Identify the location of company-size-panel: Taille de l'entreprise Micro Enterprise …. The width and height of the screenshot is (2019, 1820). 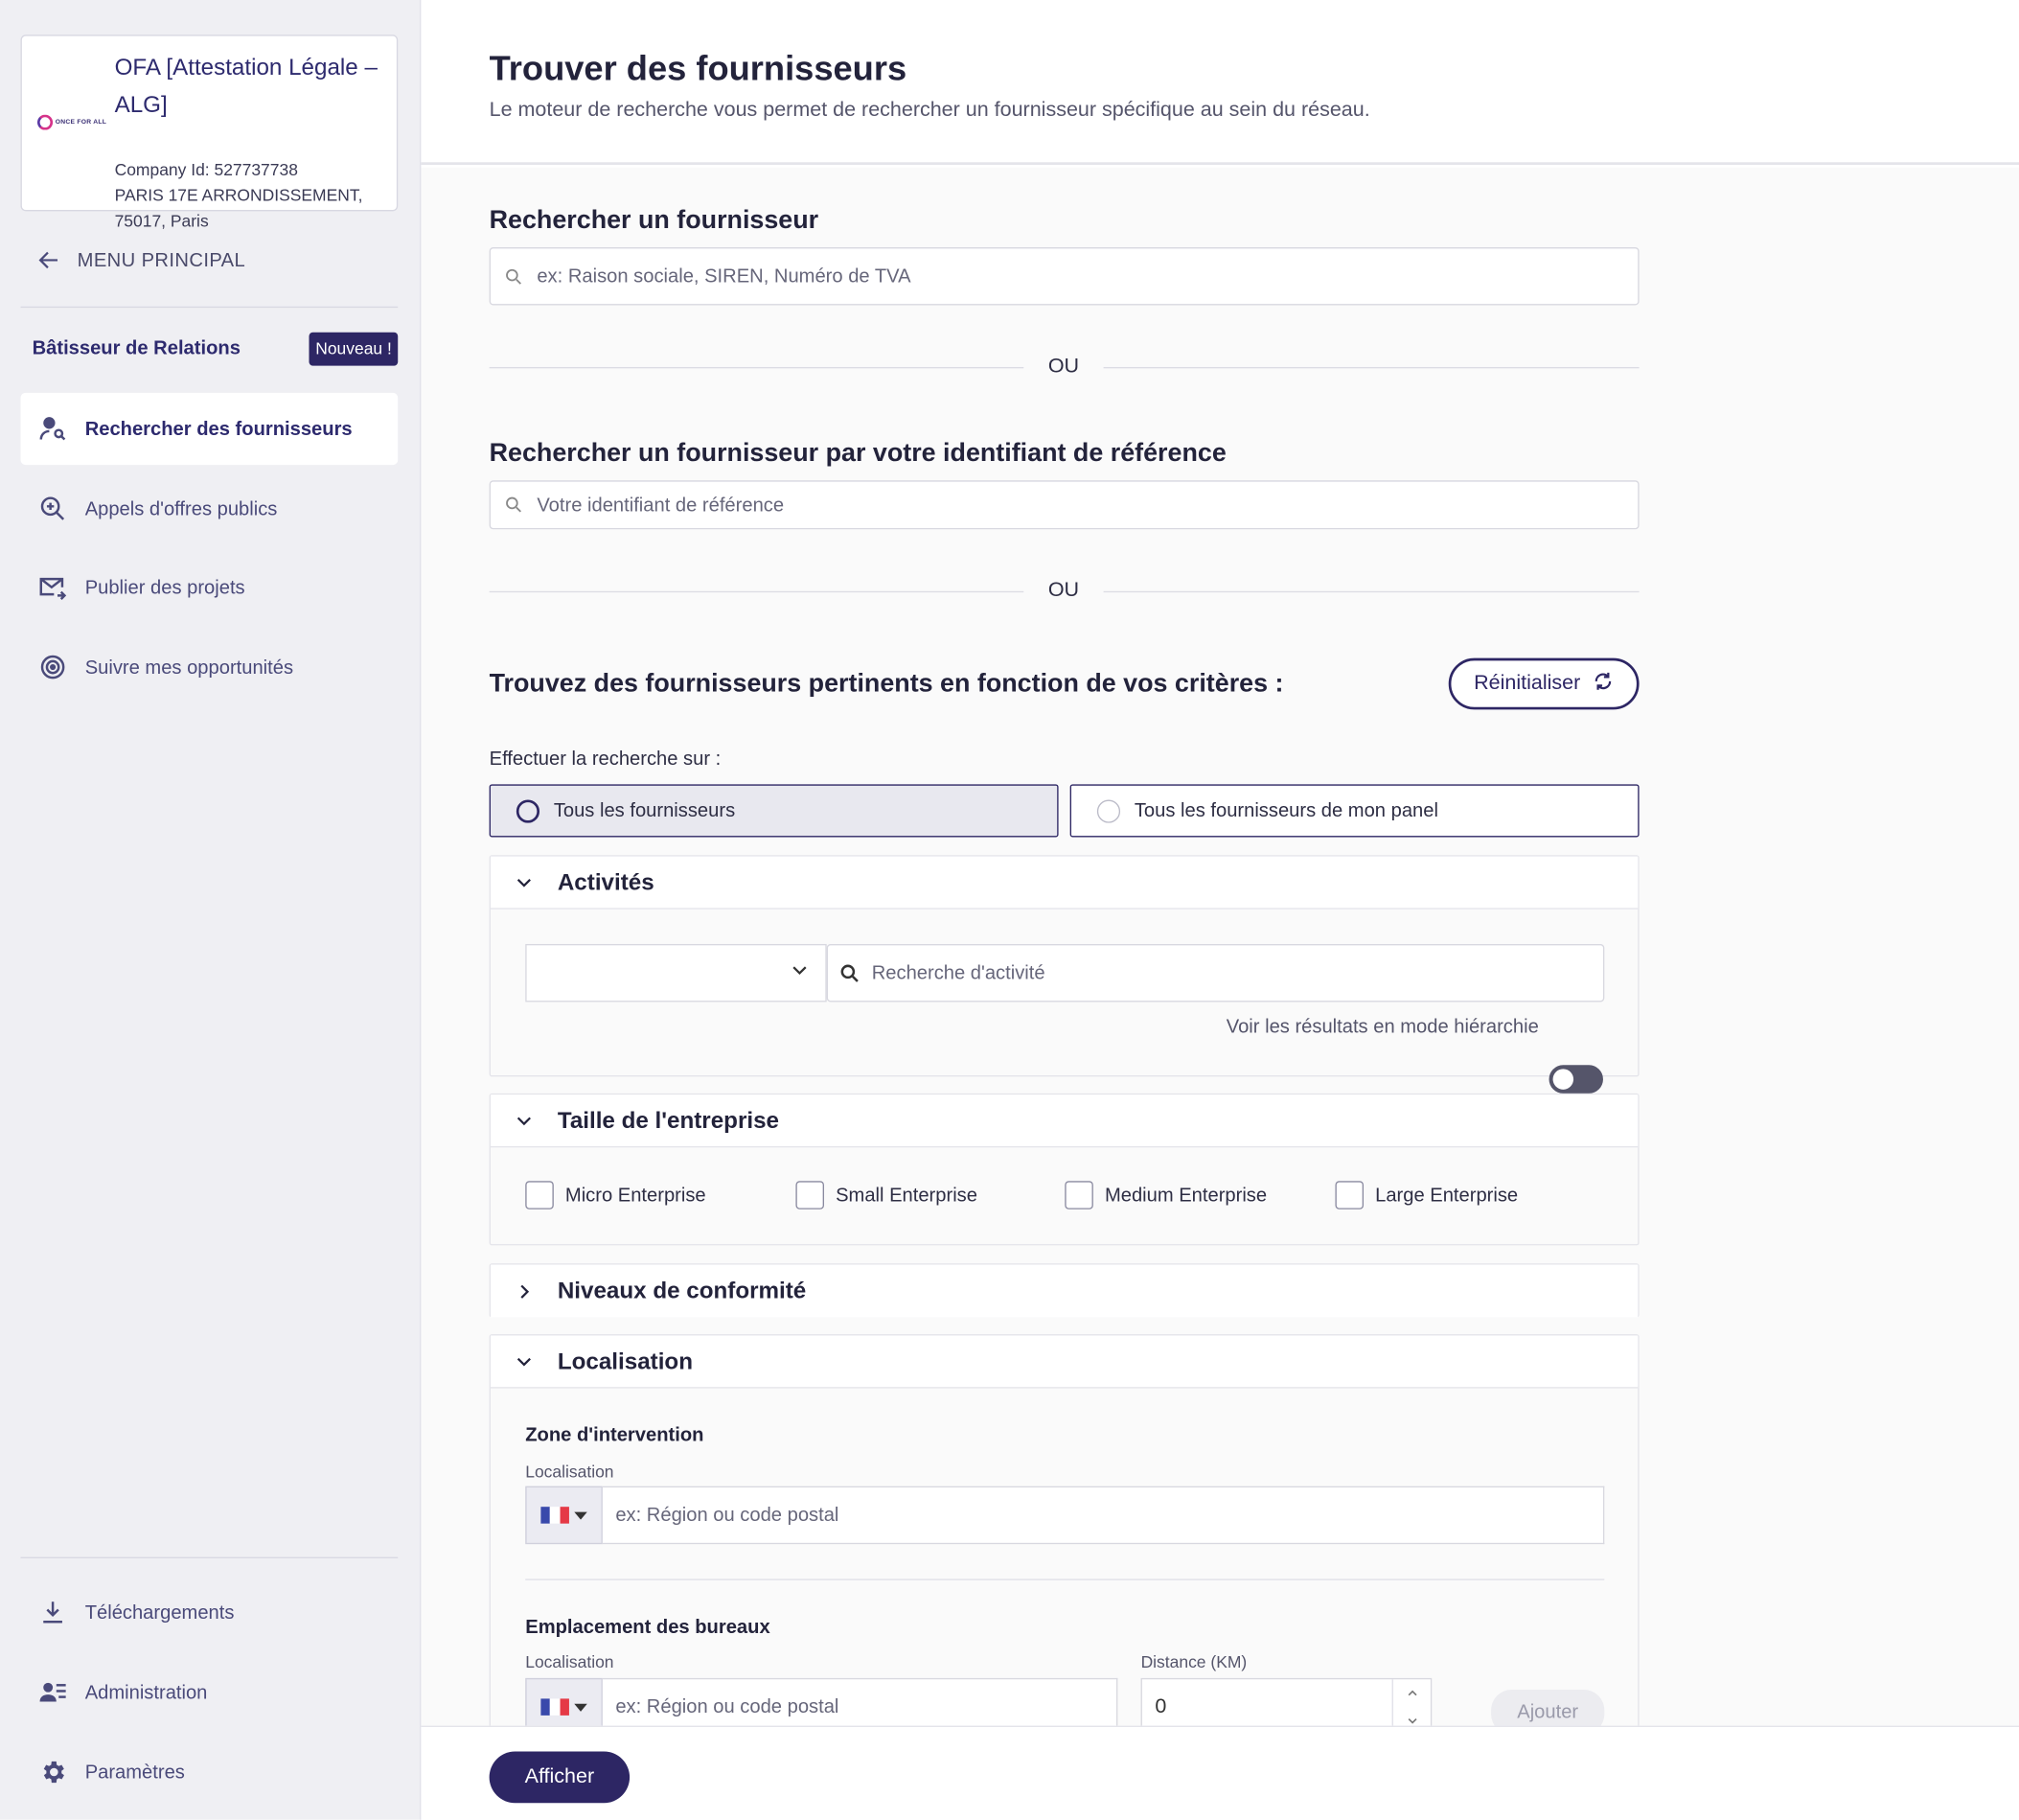
(1064, 1169).